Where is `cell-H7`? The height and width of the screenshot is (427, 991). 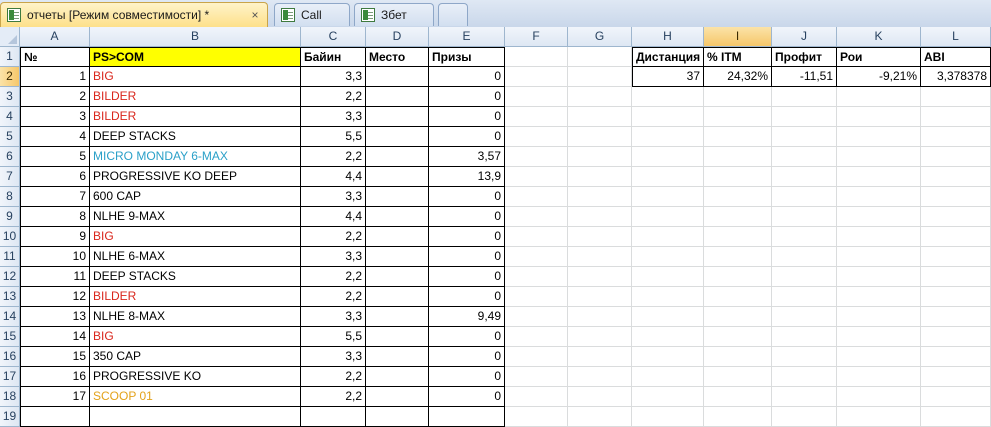
cell-H7 is located at coordinates (668, 177).